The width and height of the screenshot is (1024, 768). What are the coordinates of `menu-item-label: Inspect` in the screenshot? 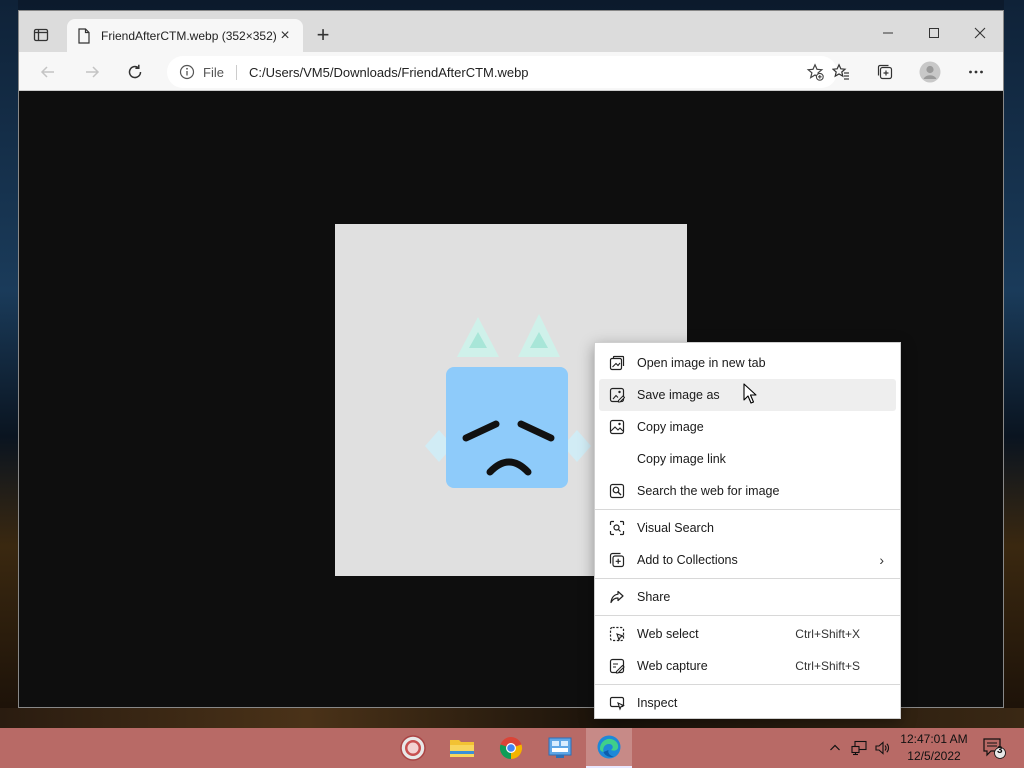 It's located at (657, 703).